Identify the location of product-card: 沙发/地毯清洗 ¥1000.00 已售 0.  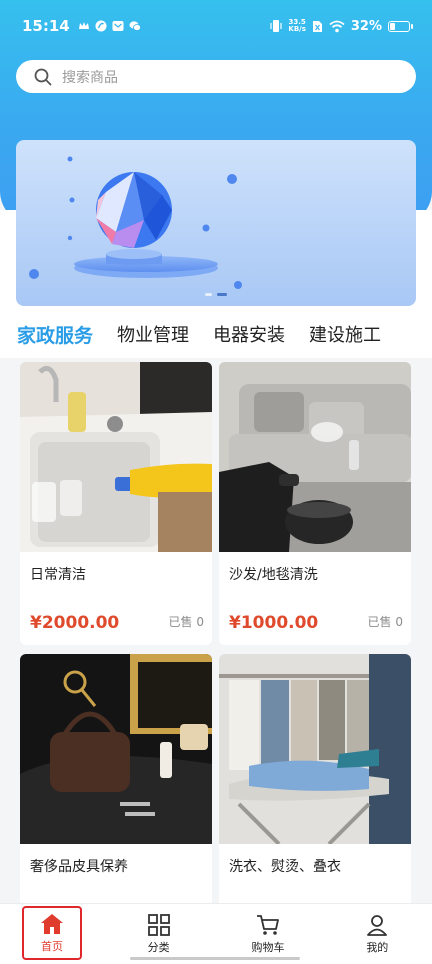
(315, 503).